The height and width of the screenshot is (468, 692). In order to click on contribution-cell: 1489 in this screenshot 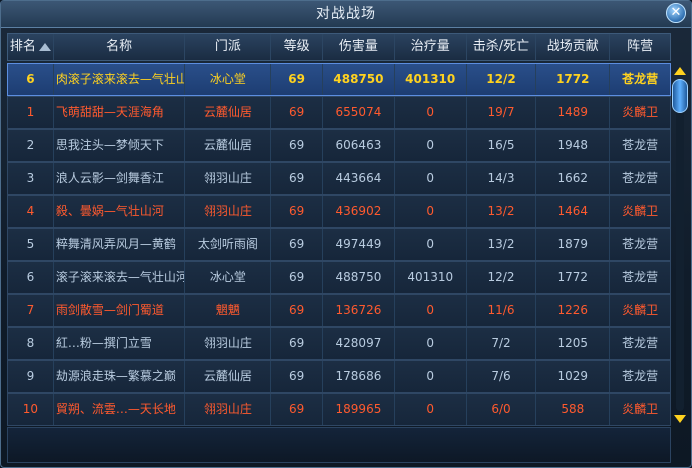, I will do `click(573, 112)`.